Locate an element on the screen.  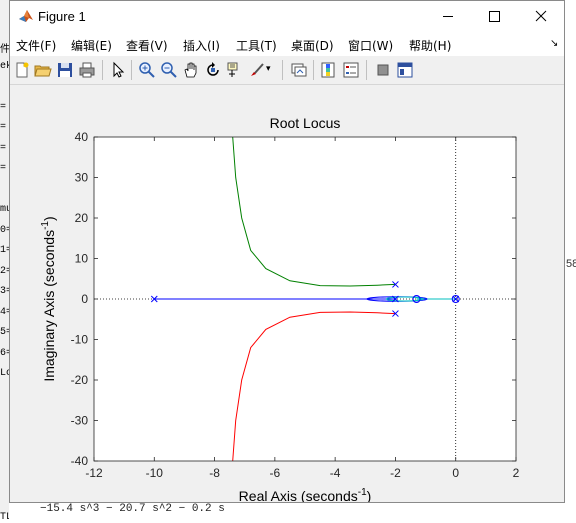
hide-plot-tools-icon is located at coordinates (383, 70).